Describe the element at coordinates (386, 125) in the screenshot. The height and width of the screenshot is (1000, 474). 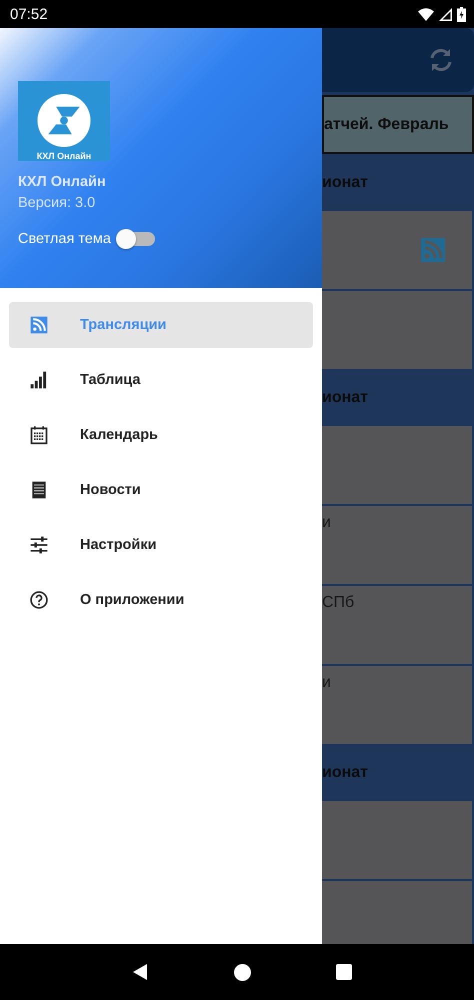
I see `banner-title: атчей. Февраль` at that location.